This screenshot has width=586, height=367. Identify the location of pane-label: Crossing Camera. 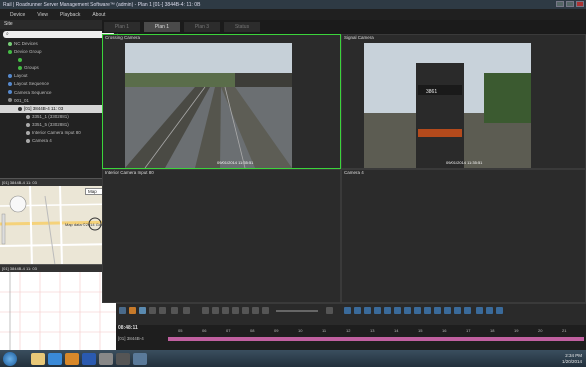
(123, 37).